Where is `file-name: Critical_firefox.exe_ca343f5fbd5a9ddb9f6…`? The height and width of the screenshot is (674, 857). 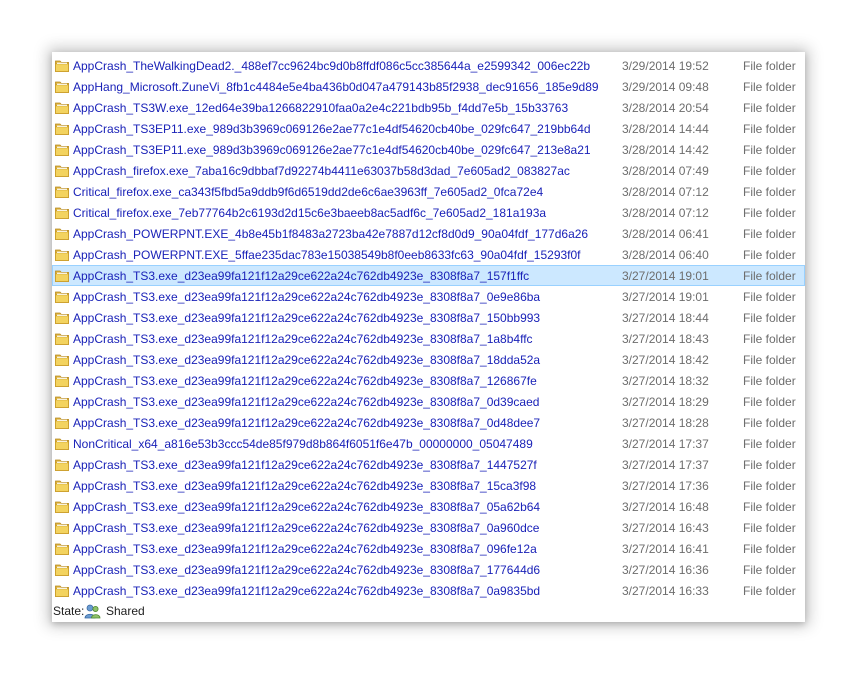
file-name: Critical_firefox.exe_ca343f5fbd5a9ddb9f6… is located at coordinates (308, 192).